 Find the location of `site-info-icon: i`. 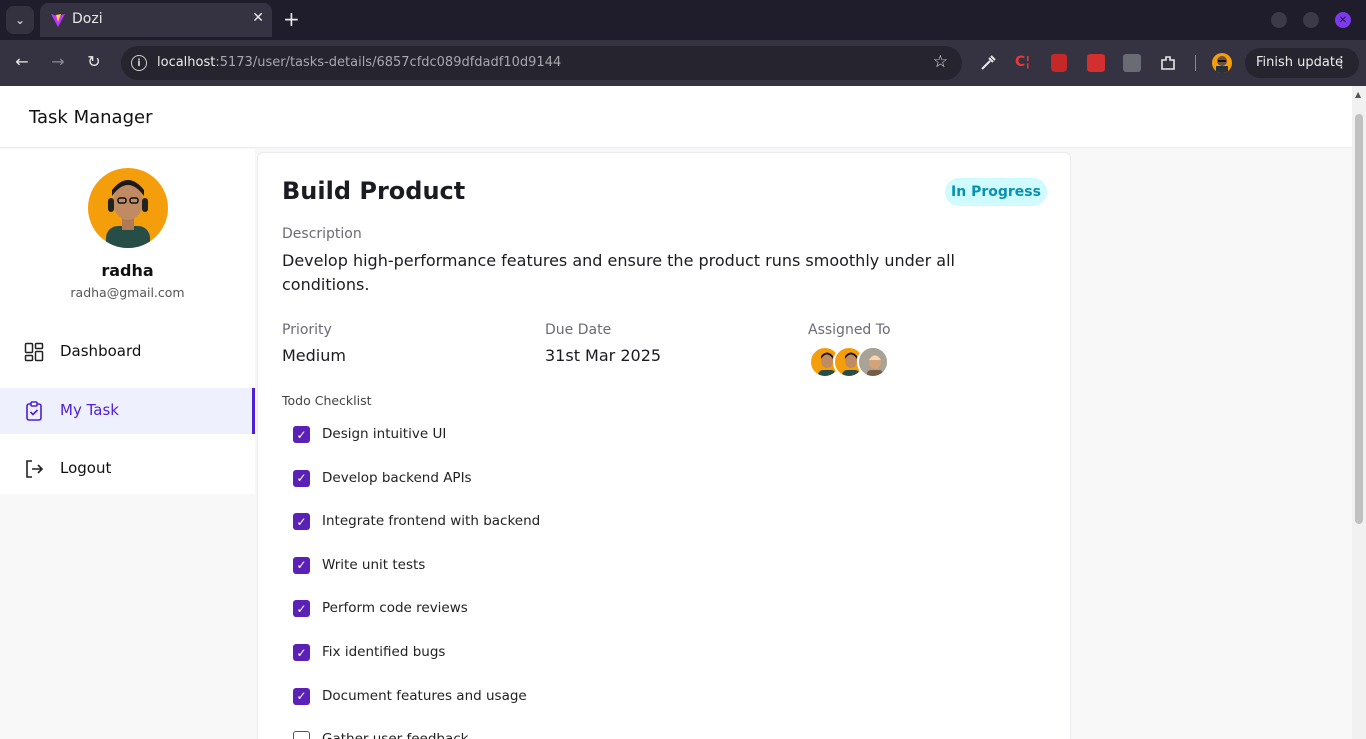

site-info-icon: i is located at coordinates (139, 63).